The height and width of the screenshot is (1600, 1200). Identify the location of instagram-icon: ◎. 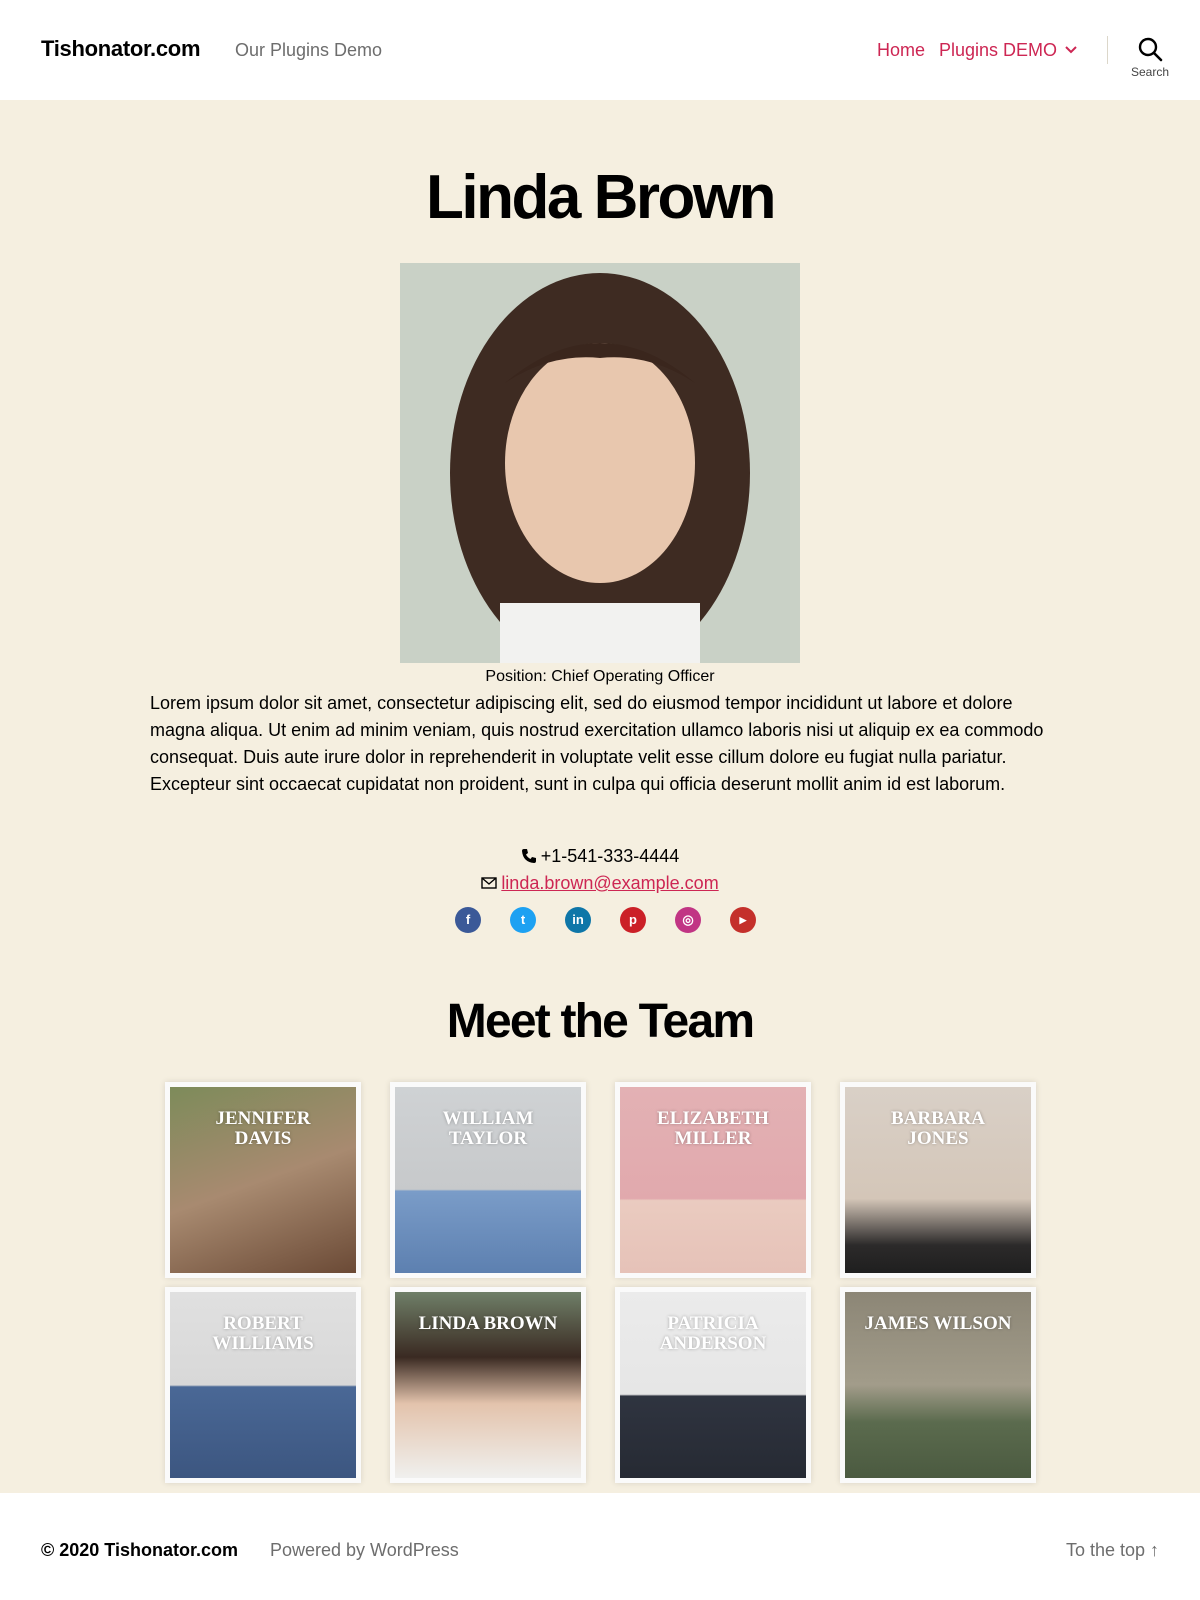
(688, 920).